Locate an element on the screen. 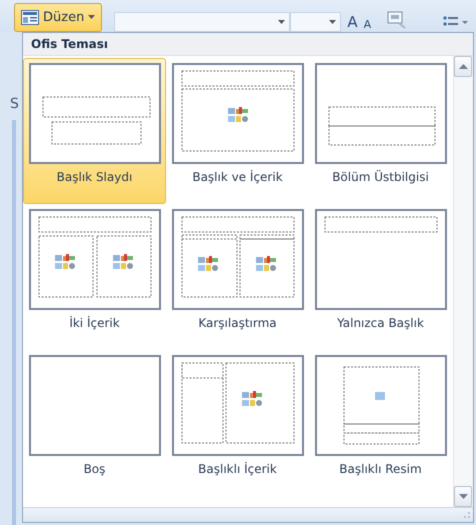  scroll-up-button is located at coordinates (463, 66).